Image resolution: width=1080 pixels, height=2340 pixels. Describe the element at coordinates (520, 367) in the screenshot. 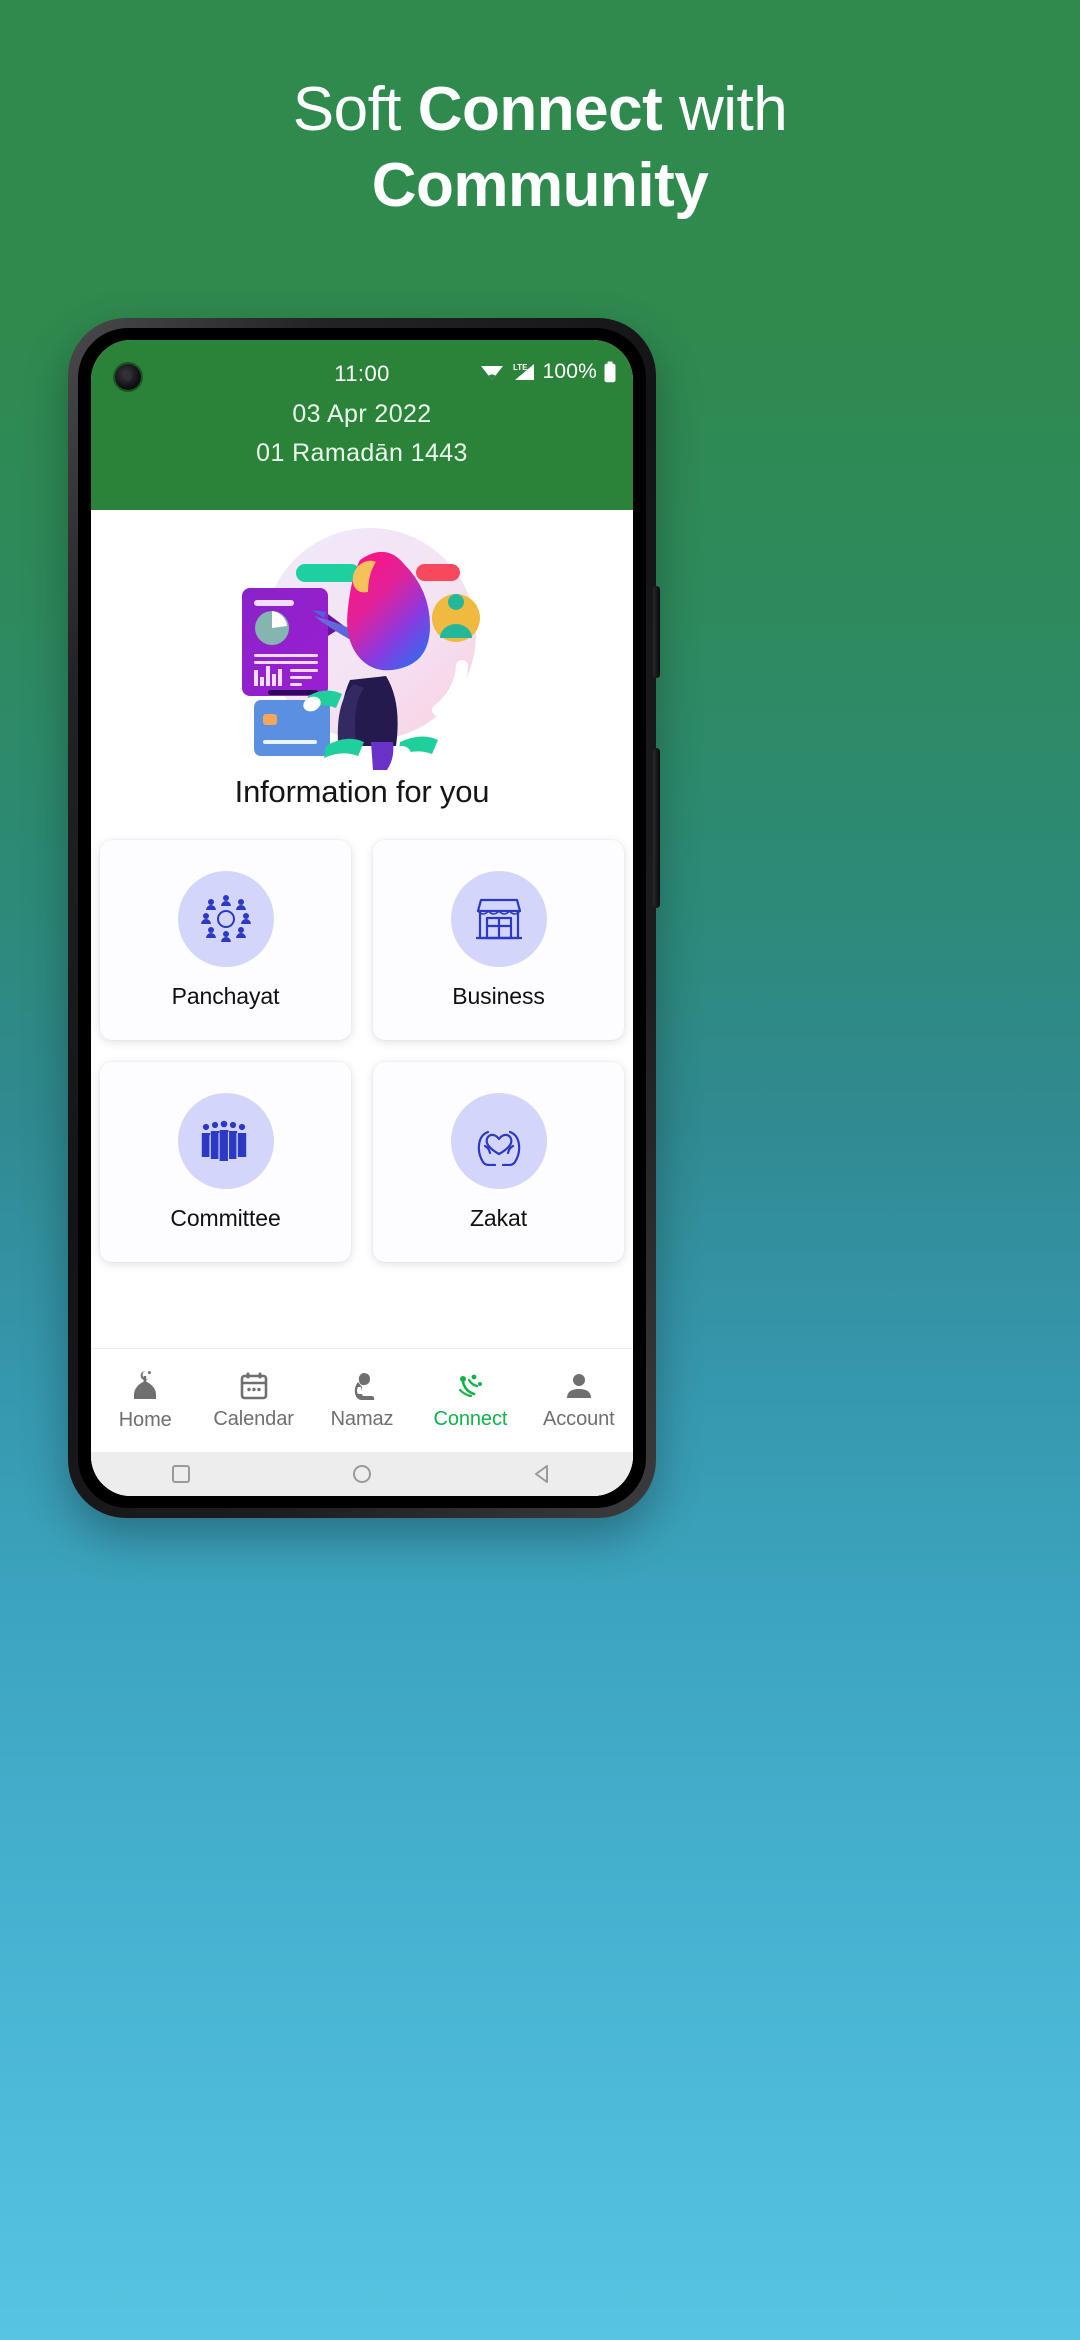

I see `svg-text: LTE` at that location.